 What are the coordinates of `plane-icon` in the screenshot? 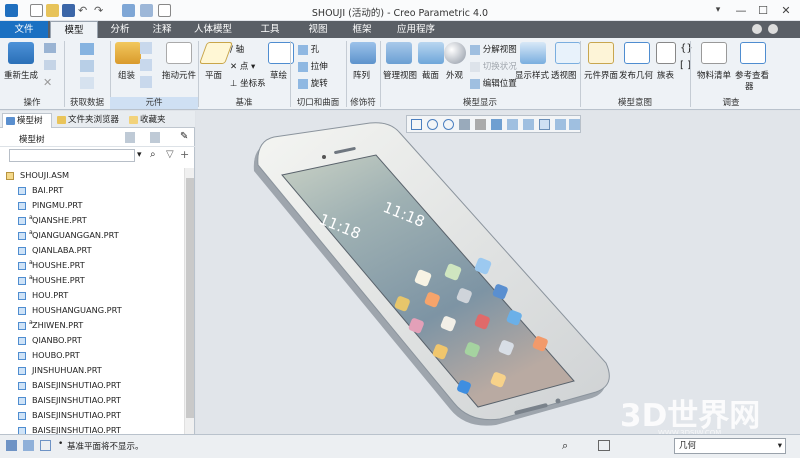 It's located at (216, 53).